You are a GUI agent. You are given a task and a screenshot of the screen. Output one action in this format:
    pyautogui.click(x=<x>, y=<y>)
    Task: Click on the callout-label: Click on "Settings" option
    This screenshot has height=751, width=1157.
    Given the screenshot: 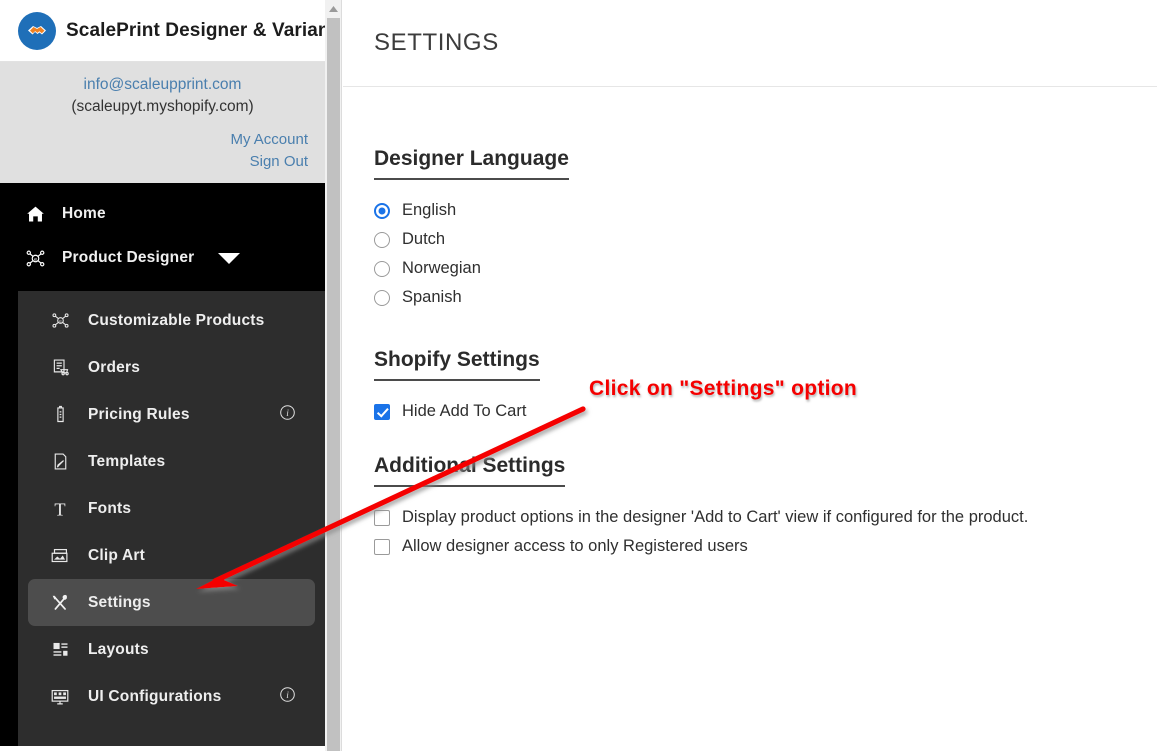 What is the action you would take?
    pyautogui.click(x=722, y=388)
    